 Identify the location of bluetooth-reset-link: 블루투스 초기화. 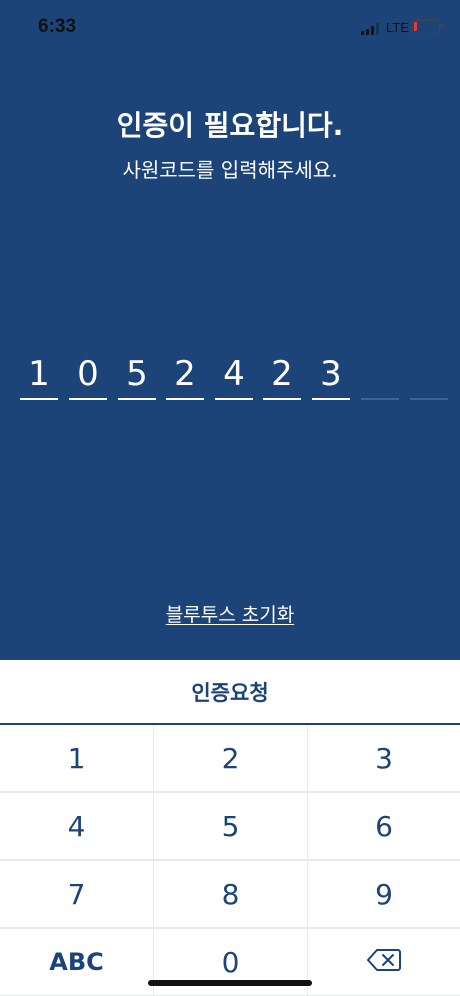
(230, 613).